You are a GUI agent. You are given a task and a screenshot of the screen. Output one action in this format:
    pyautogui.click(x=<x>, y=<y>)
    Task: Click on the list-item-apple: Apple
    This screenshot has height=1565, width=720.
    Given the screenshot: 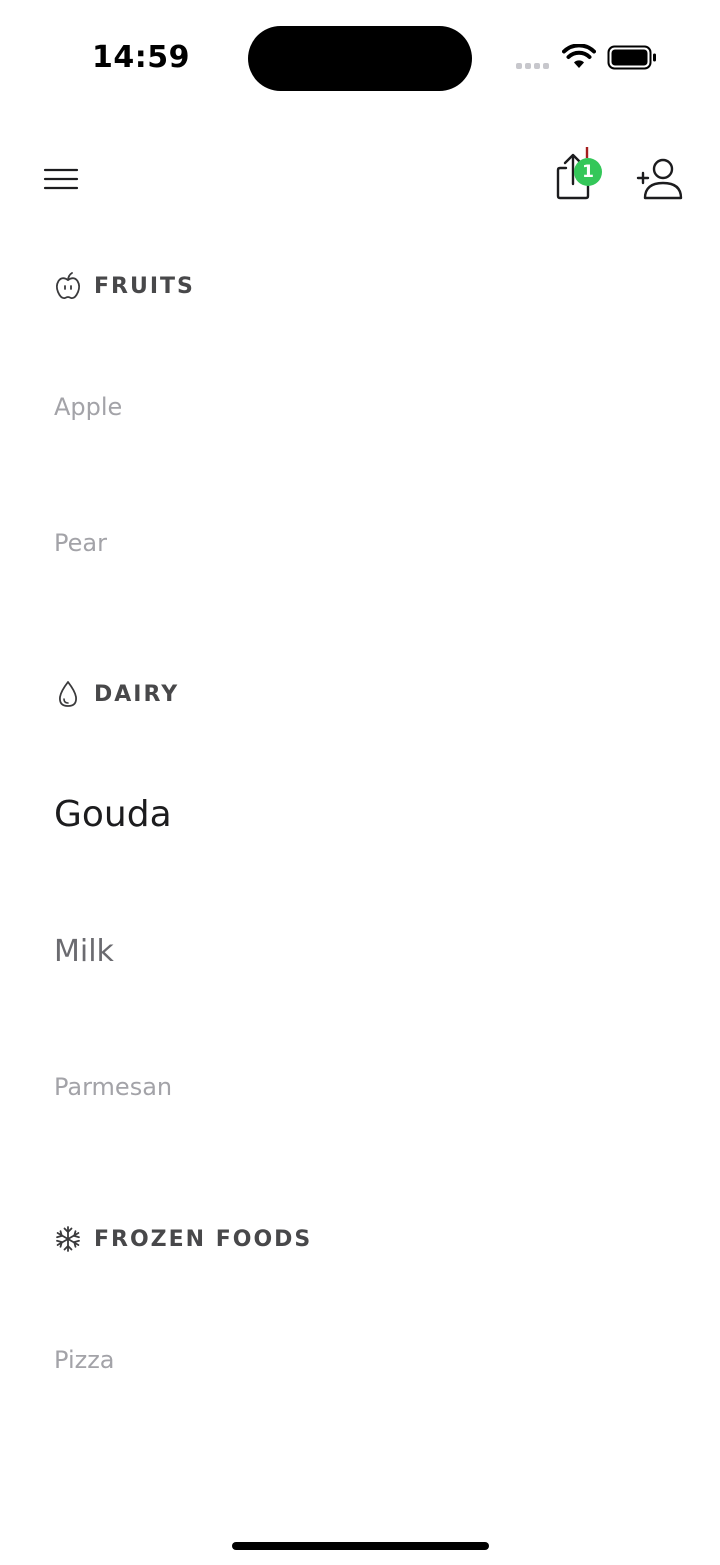 What is the action you would take?
    pyautogui.click(x=88, y=407)
    